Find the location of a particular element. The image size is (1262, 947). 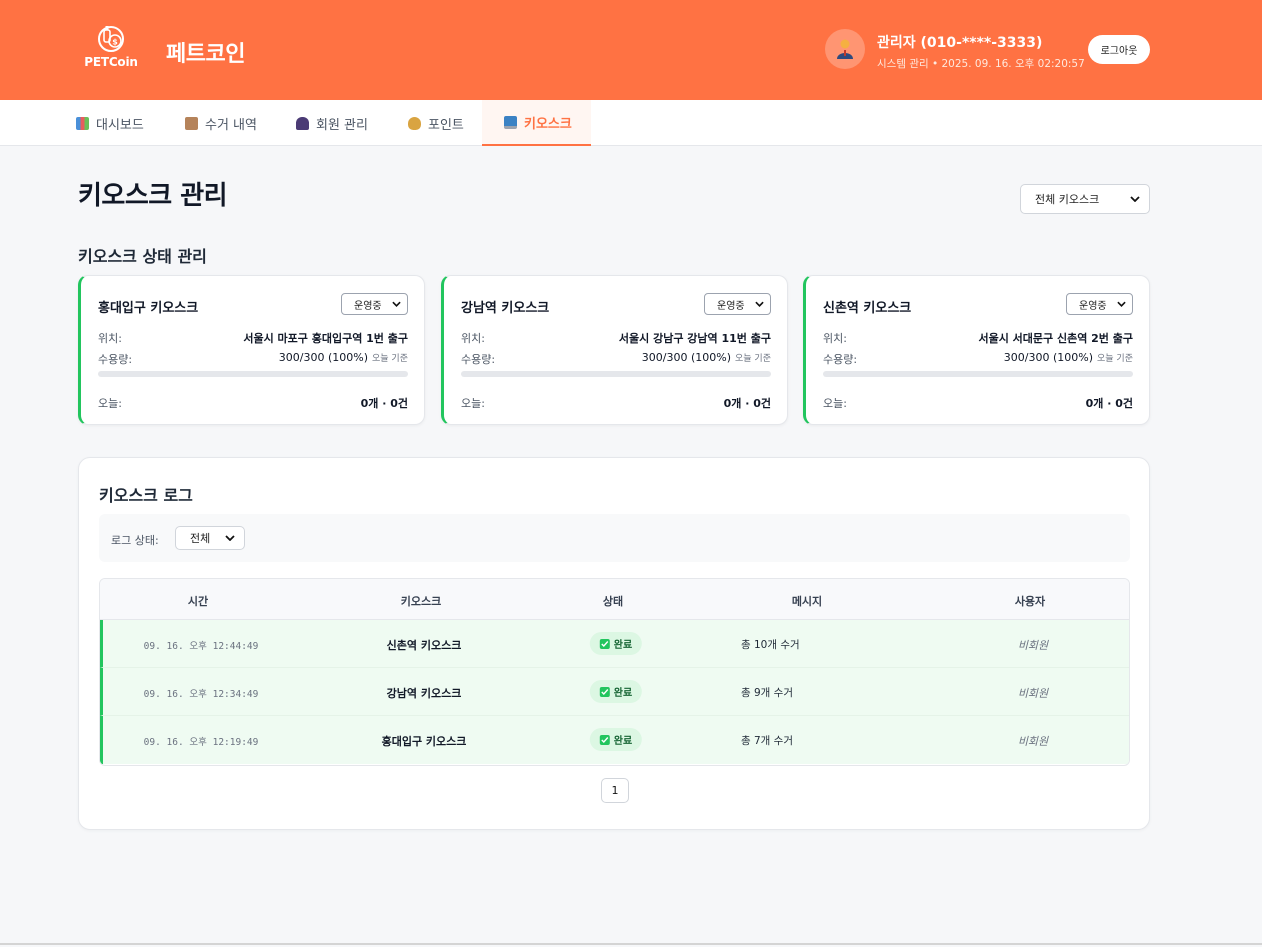

logout-button: 로그아웃 is located at coordinates (1119, 49).